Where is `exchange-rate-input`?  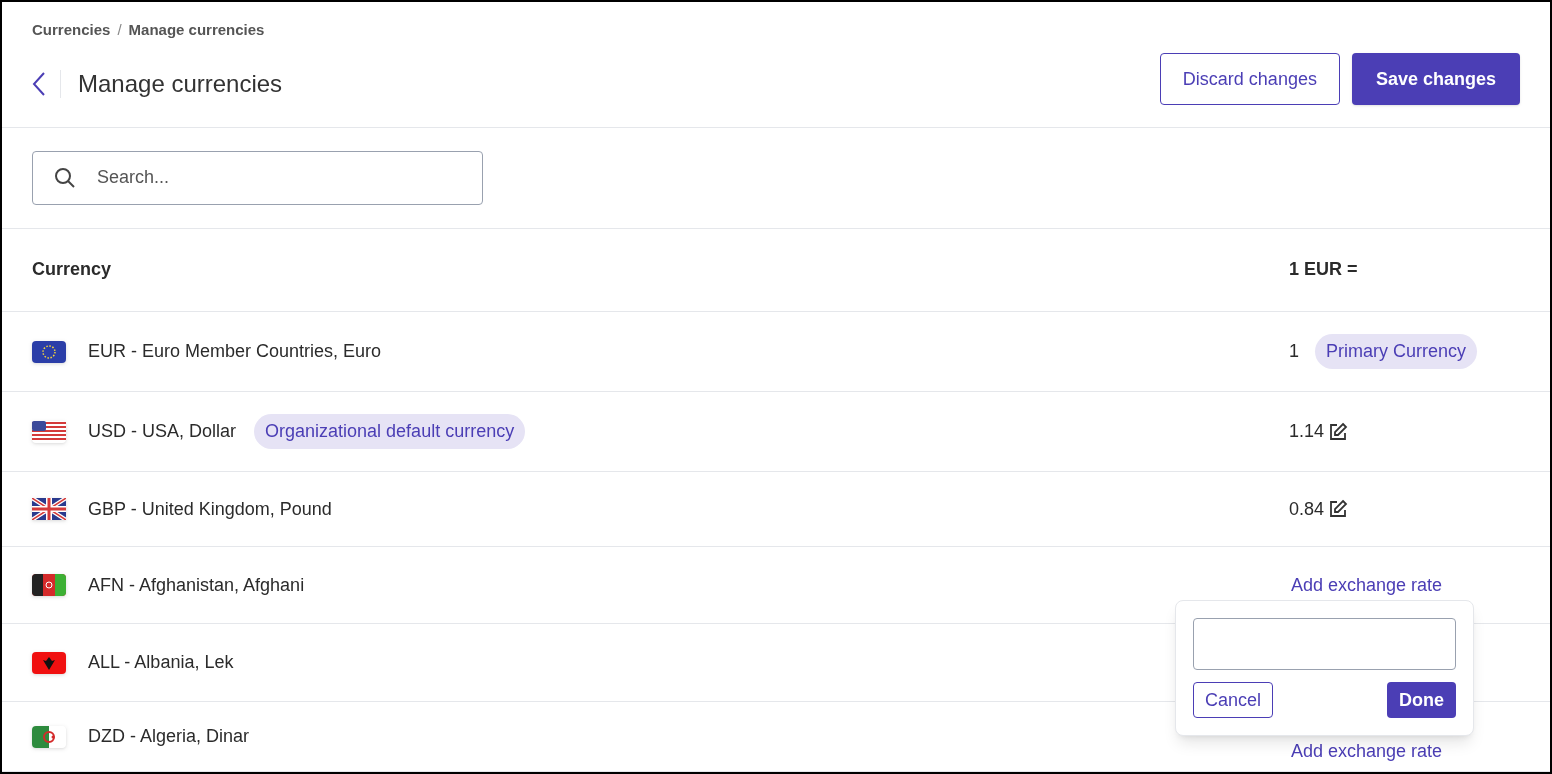
exchange-rate-input is located at coordinates (1324, 644).